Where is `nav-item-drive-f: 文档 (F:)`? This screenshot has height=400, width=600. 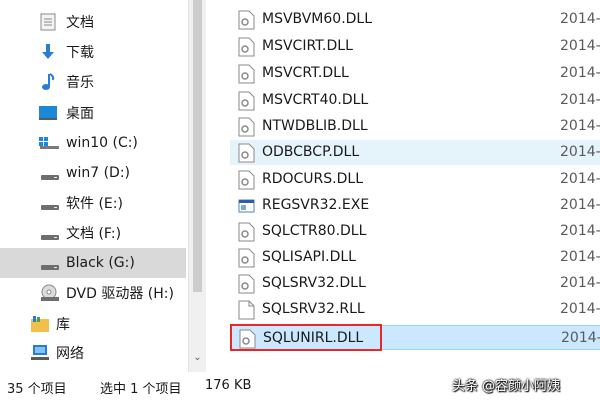 nav-item-drive-f: 文档 (F:) is located at coordinates (93, 233).